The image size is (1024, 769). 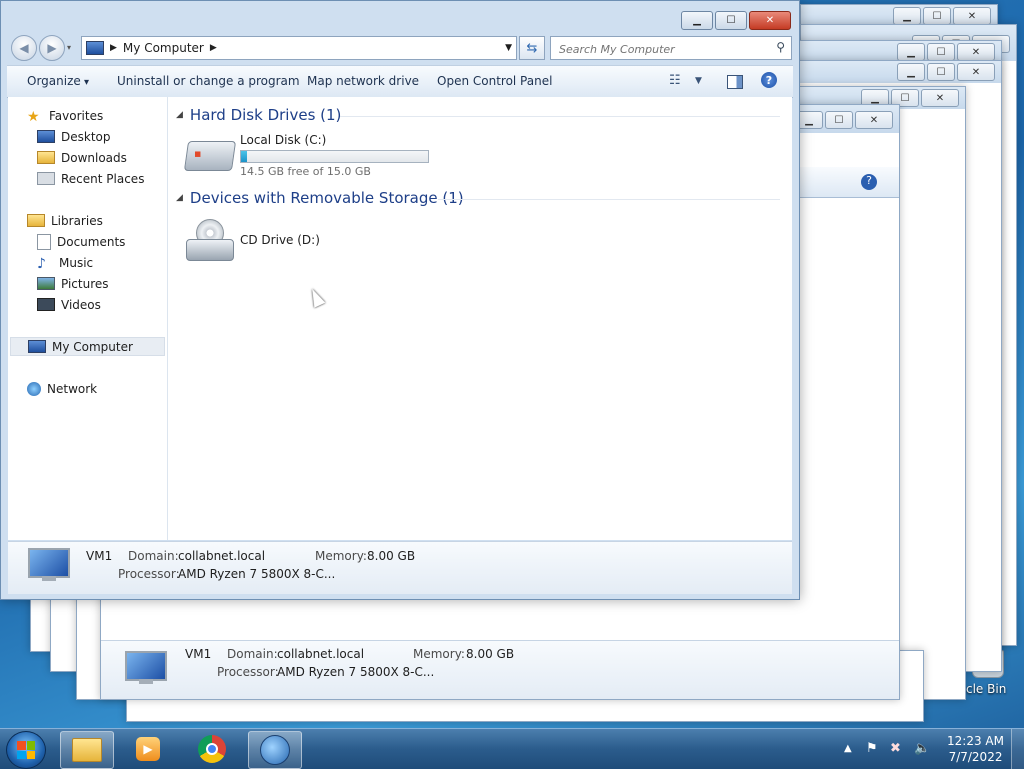 I want to click on window-controls: ▁ ☐ ✕, so click(x=736, y=20).